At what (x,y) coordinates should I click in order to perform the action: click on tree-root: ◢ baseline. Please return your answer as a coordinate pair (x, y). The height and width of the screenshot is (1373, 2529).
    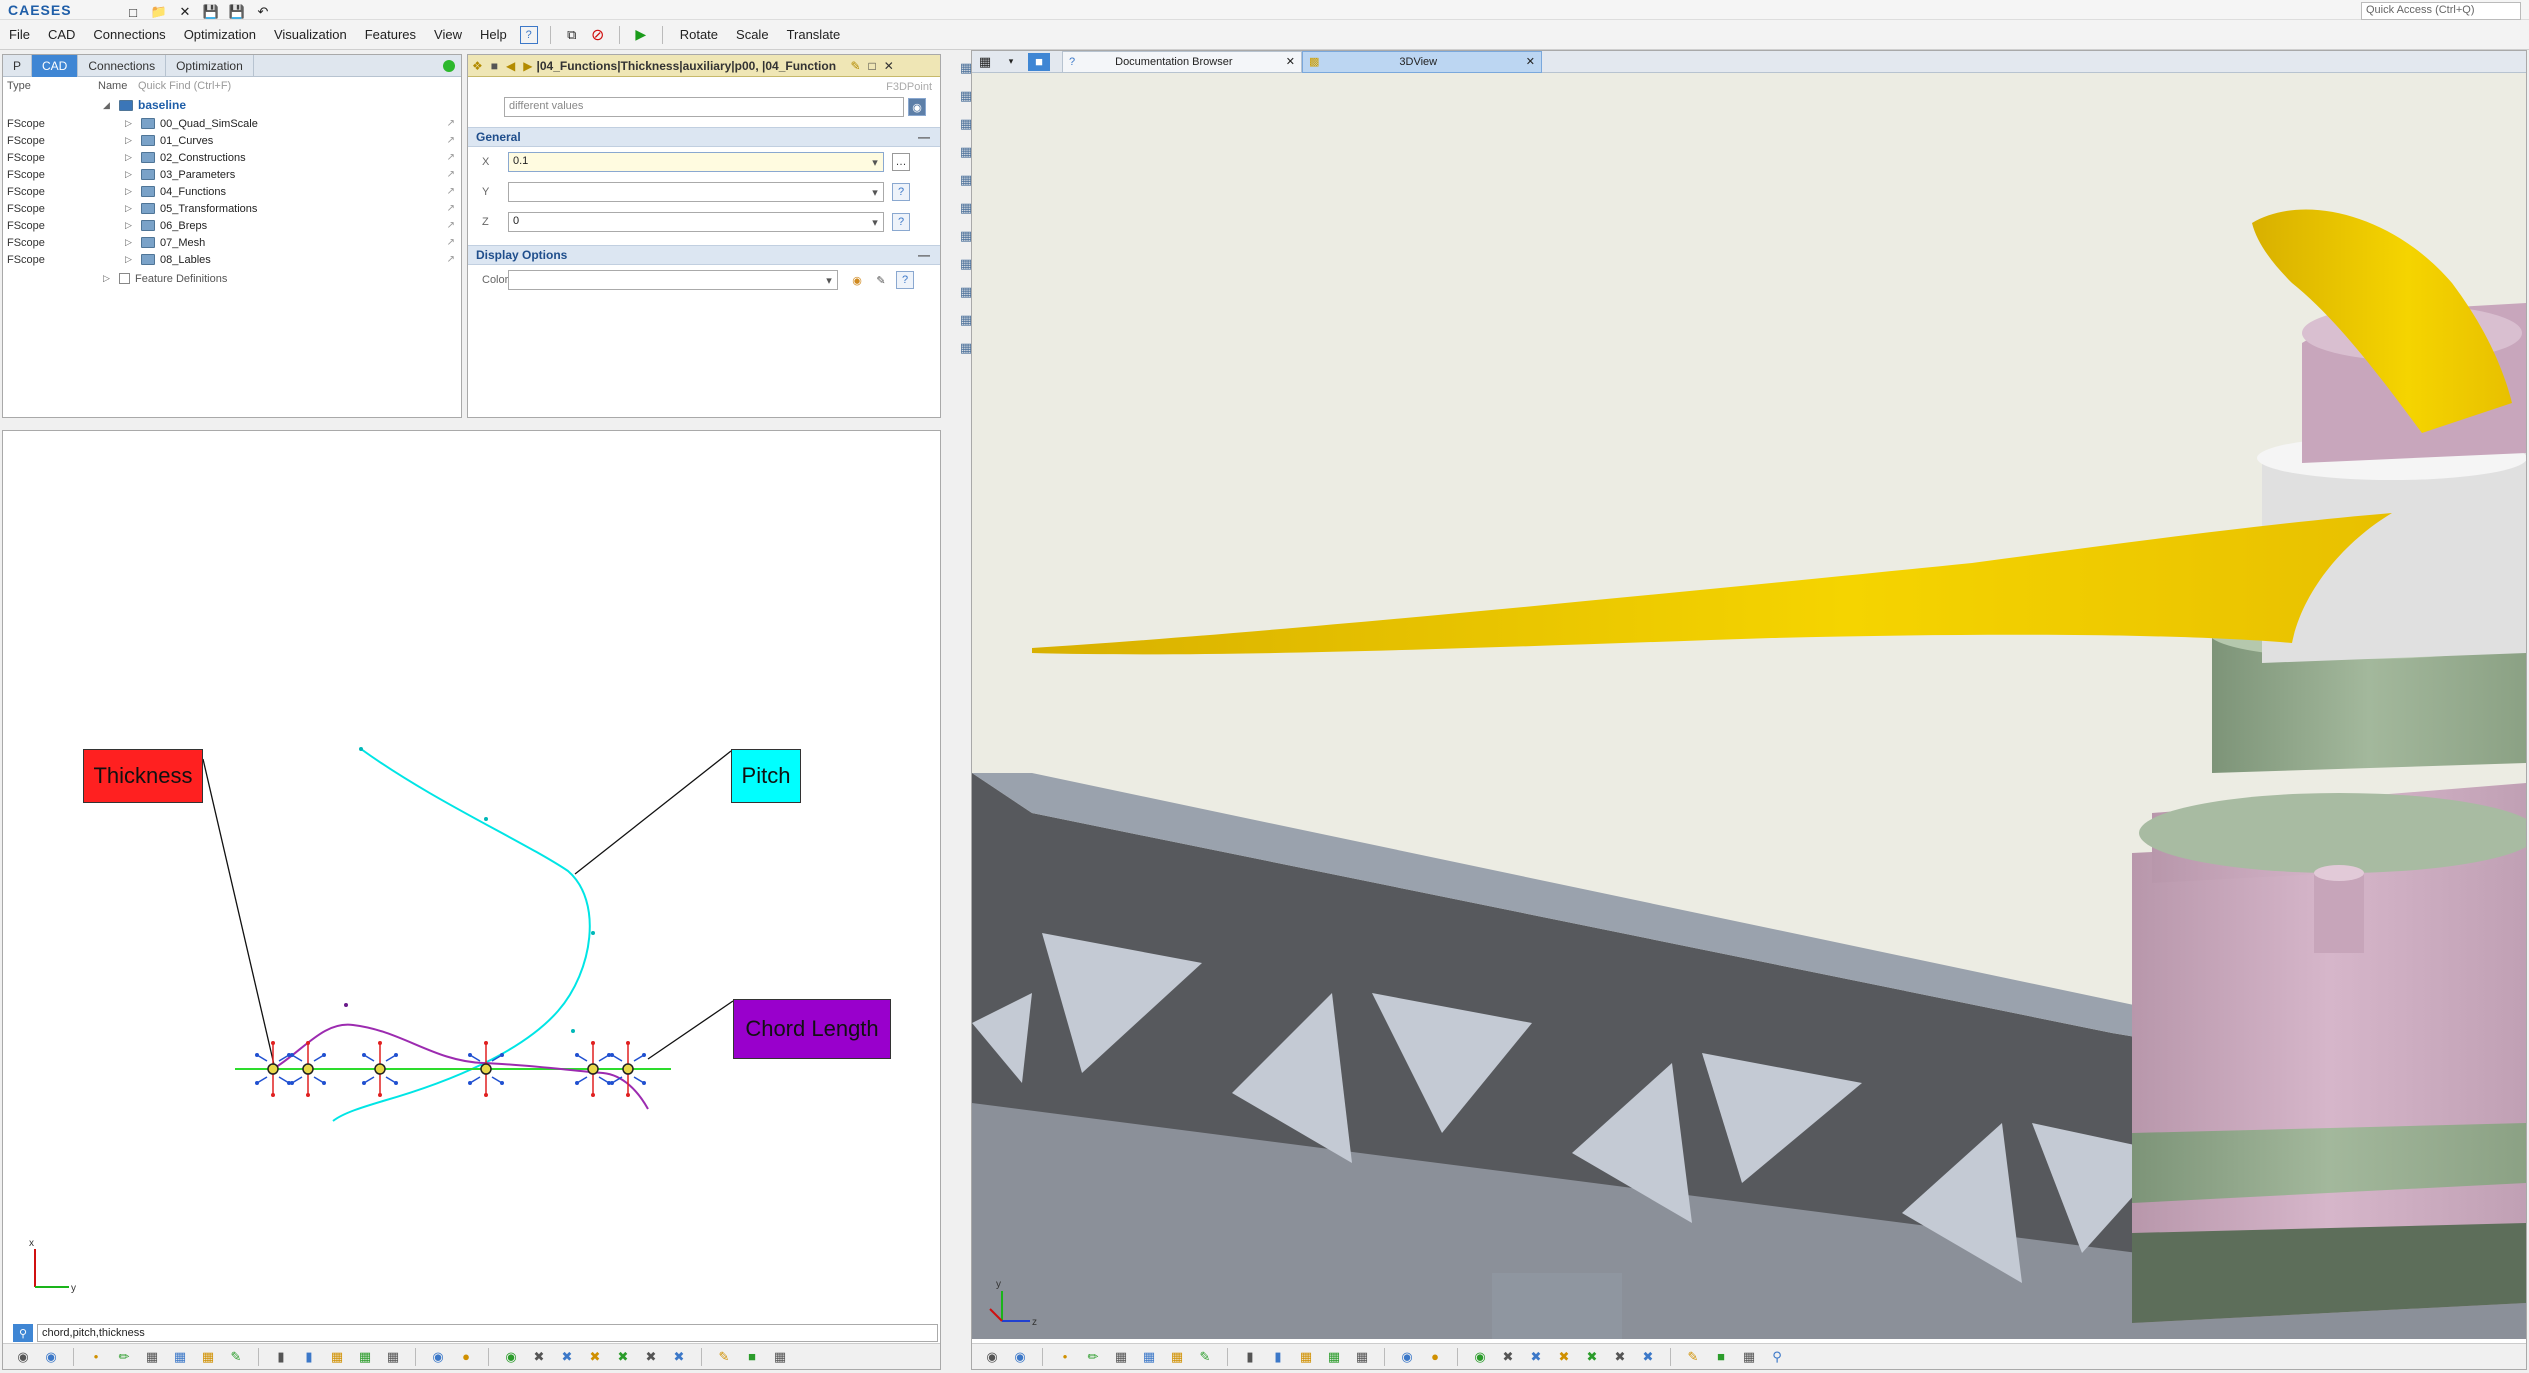
    Looking at the image, I should click on (232, 105).